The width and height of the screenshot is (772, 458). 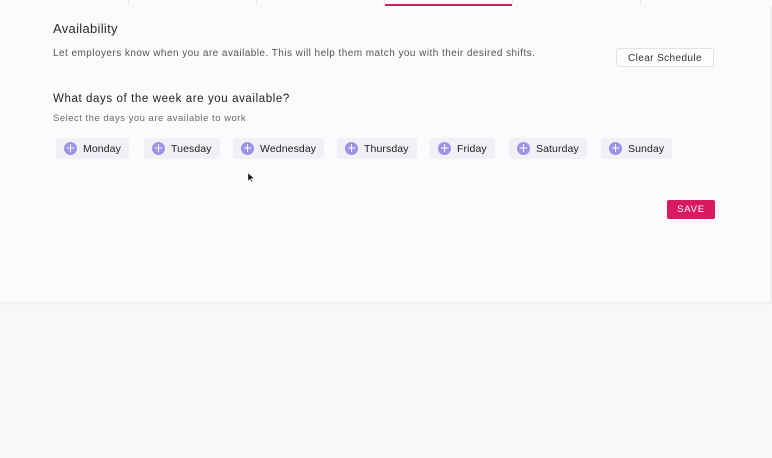 I want to click on day-label: Saturday, so click(x=557, y=148).